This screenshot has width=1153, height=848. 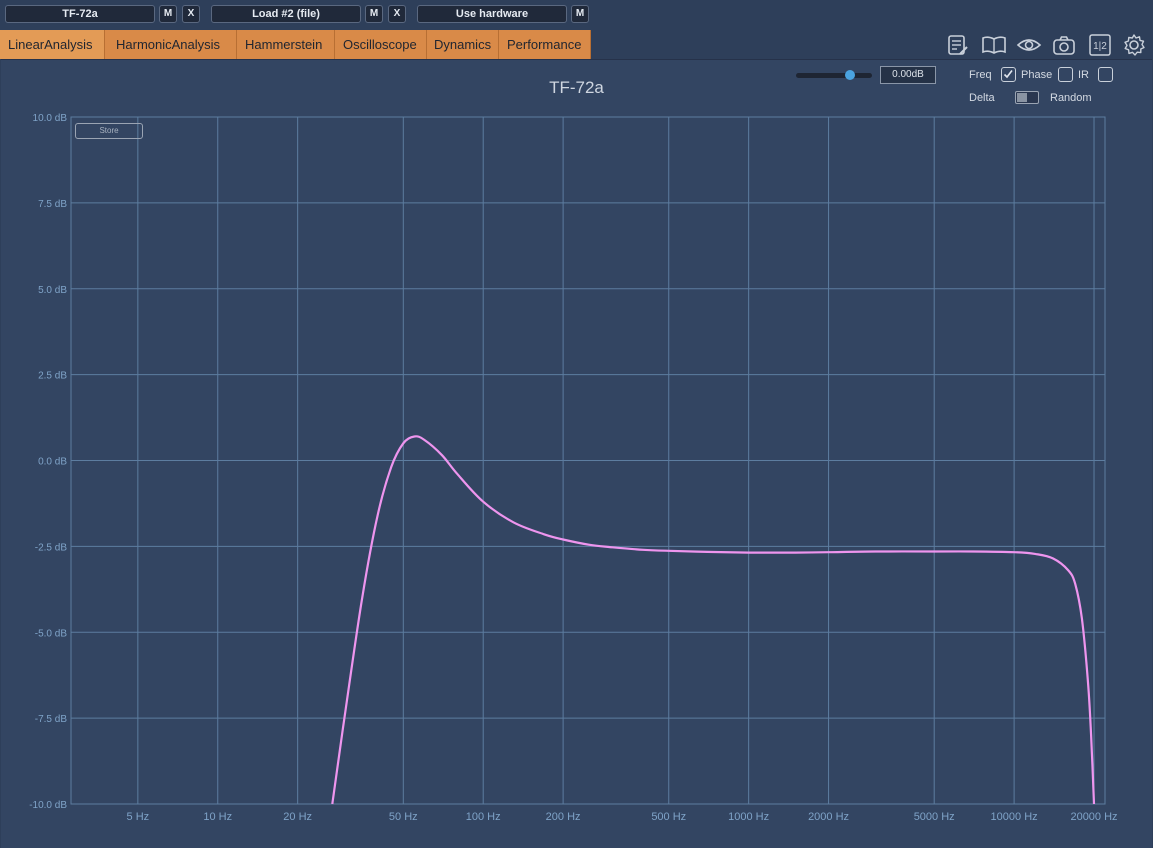 I want to click on y-tick-label: 7.5 dB, so click(x=52, y=204).